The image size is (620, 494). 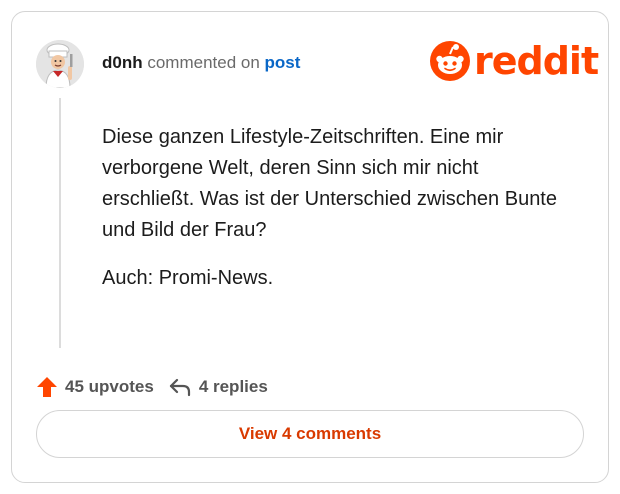 What do you see at coordinates (188, 278) in the screenshot?
I see `comment-paragraph: Auch: Promi-News.` at bounding box center [188, 278].